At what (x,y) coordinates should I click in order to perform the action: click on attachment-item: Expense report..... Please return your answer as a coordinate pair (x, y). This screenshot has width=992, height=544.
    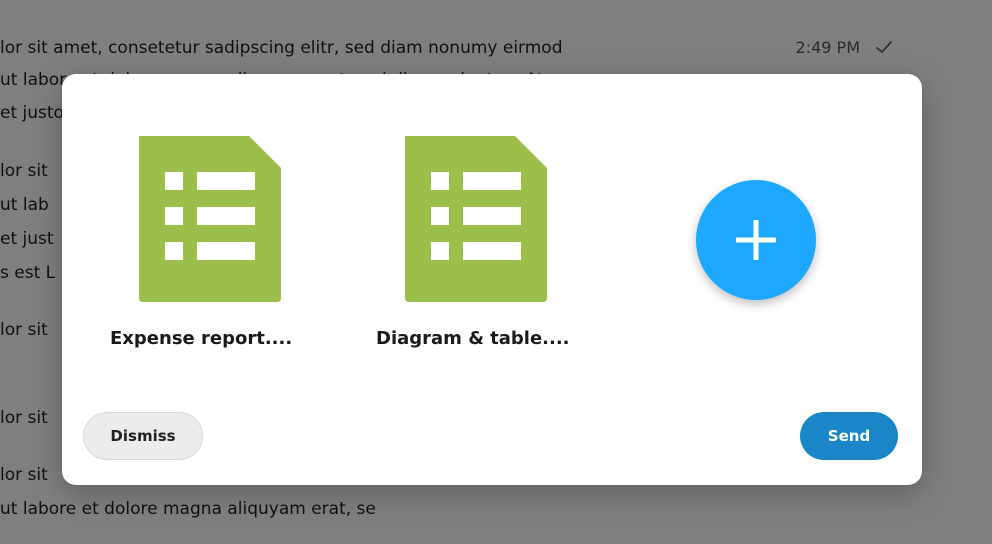
    Looking at the image, I should click on (210, 242).